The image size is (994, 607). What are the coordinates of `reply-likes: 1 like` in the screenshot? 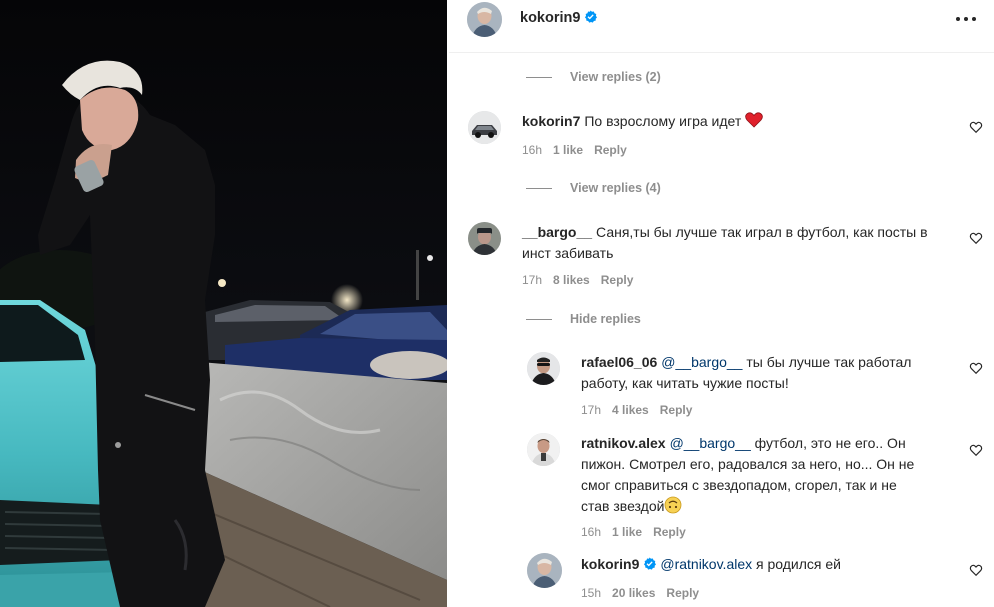 It's located at (627, 532).